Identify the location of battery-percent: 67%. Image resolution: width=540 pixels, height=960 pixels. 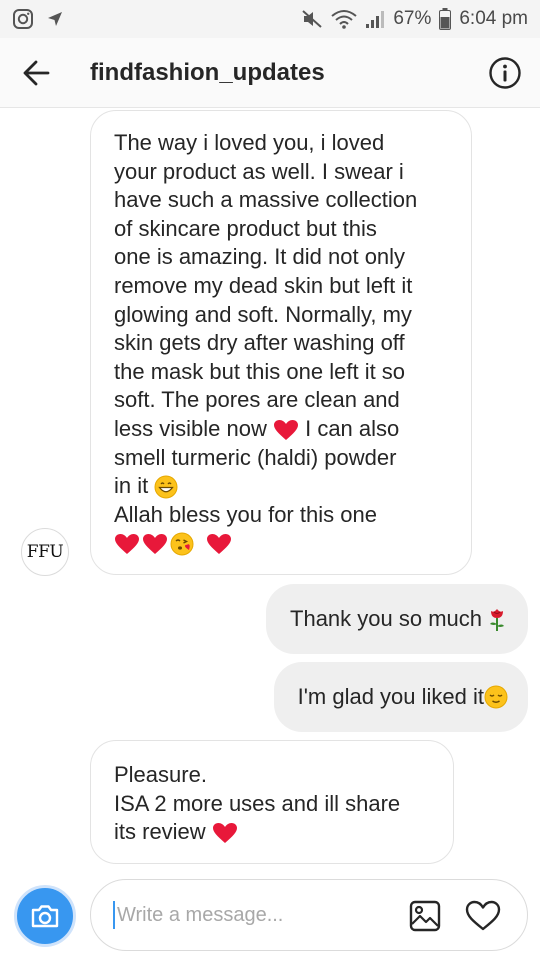
(412, 18).